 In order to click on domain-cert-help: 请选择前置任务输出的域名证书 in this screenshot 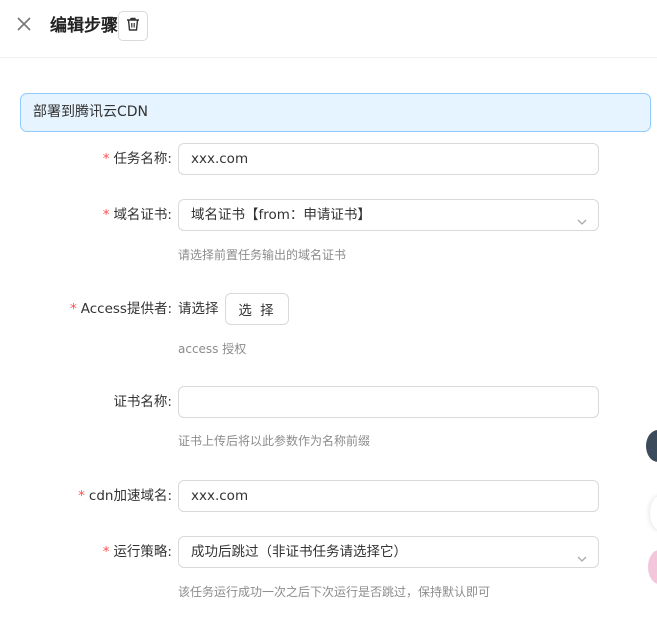, I will do `click(262, 255)`.